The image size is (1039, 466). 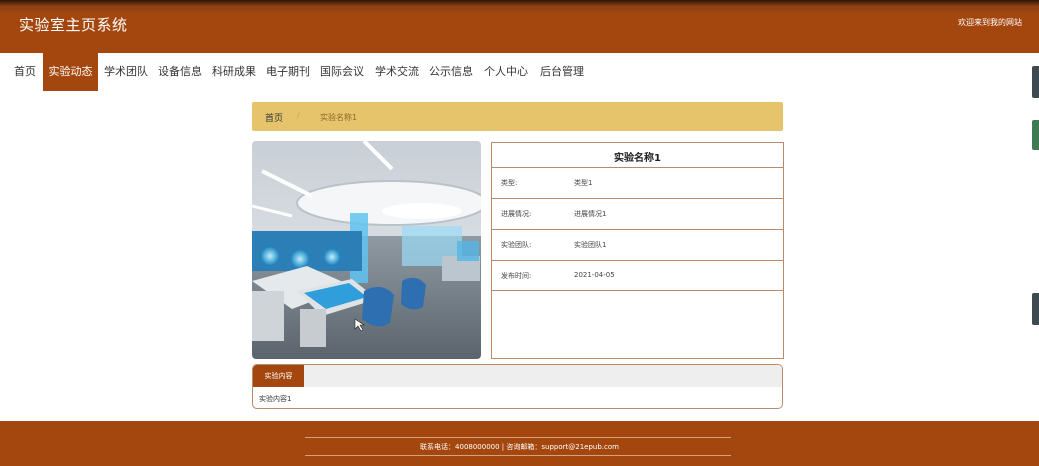 What do you see at coordinates (637, 158) in the screenshot?
I see `detail-title: 实验名称1` at bounding box center [637, 158].